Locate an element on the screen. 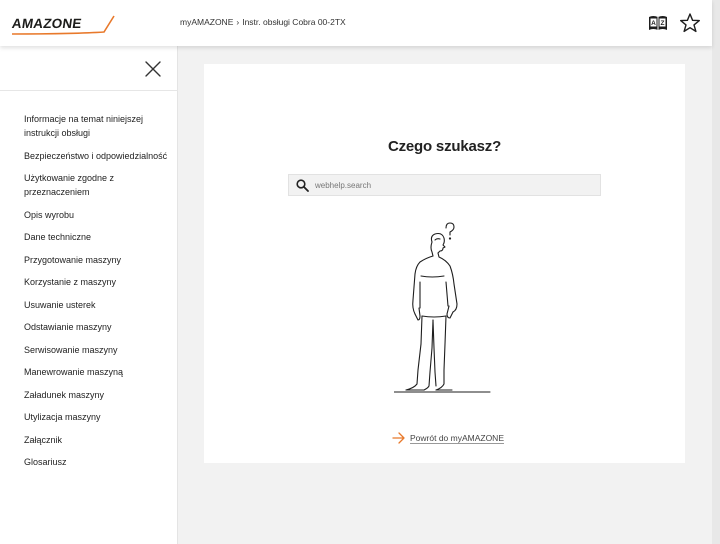 The height and width of the screenshot is (544, 720). back-link-label: Powrót do myAMAZONE is located at coordinates (457, 438).